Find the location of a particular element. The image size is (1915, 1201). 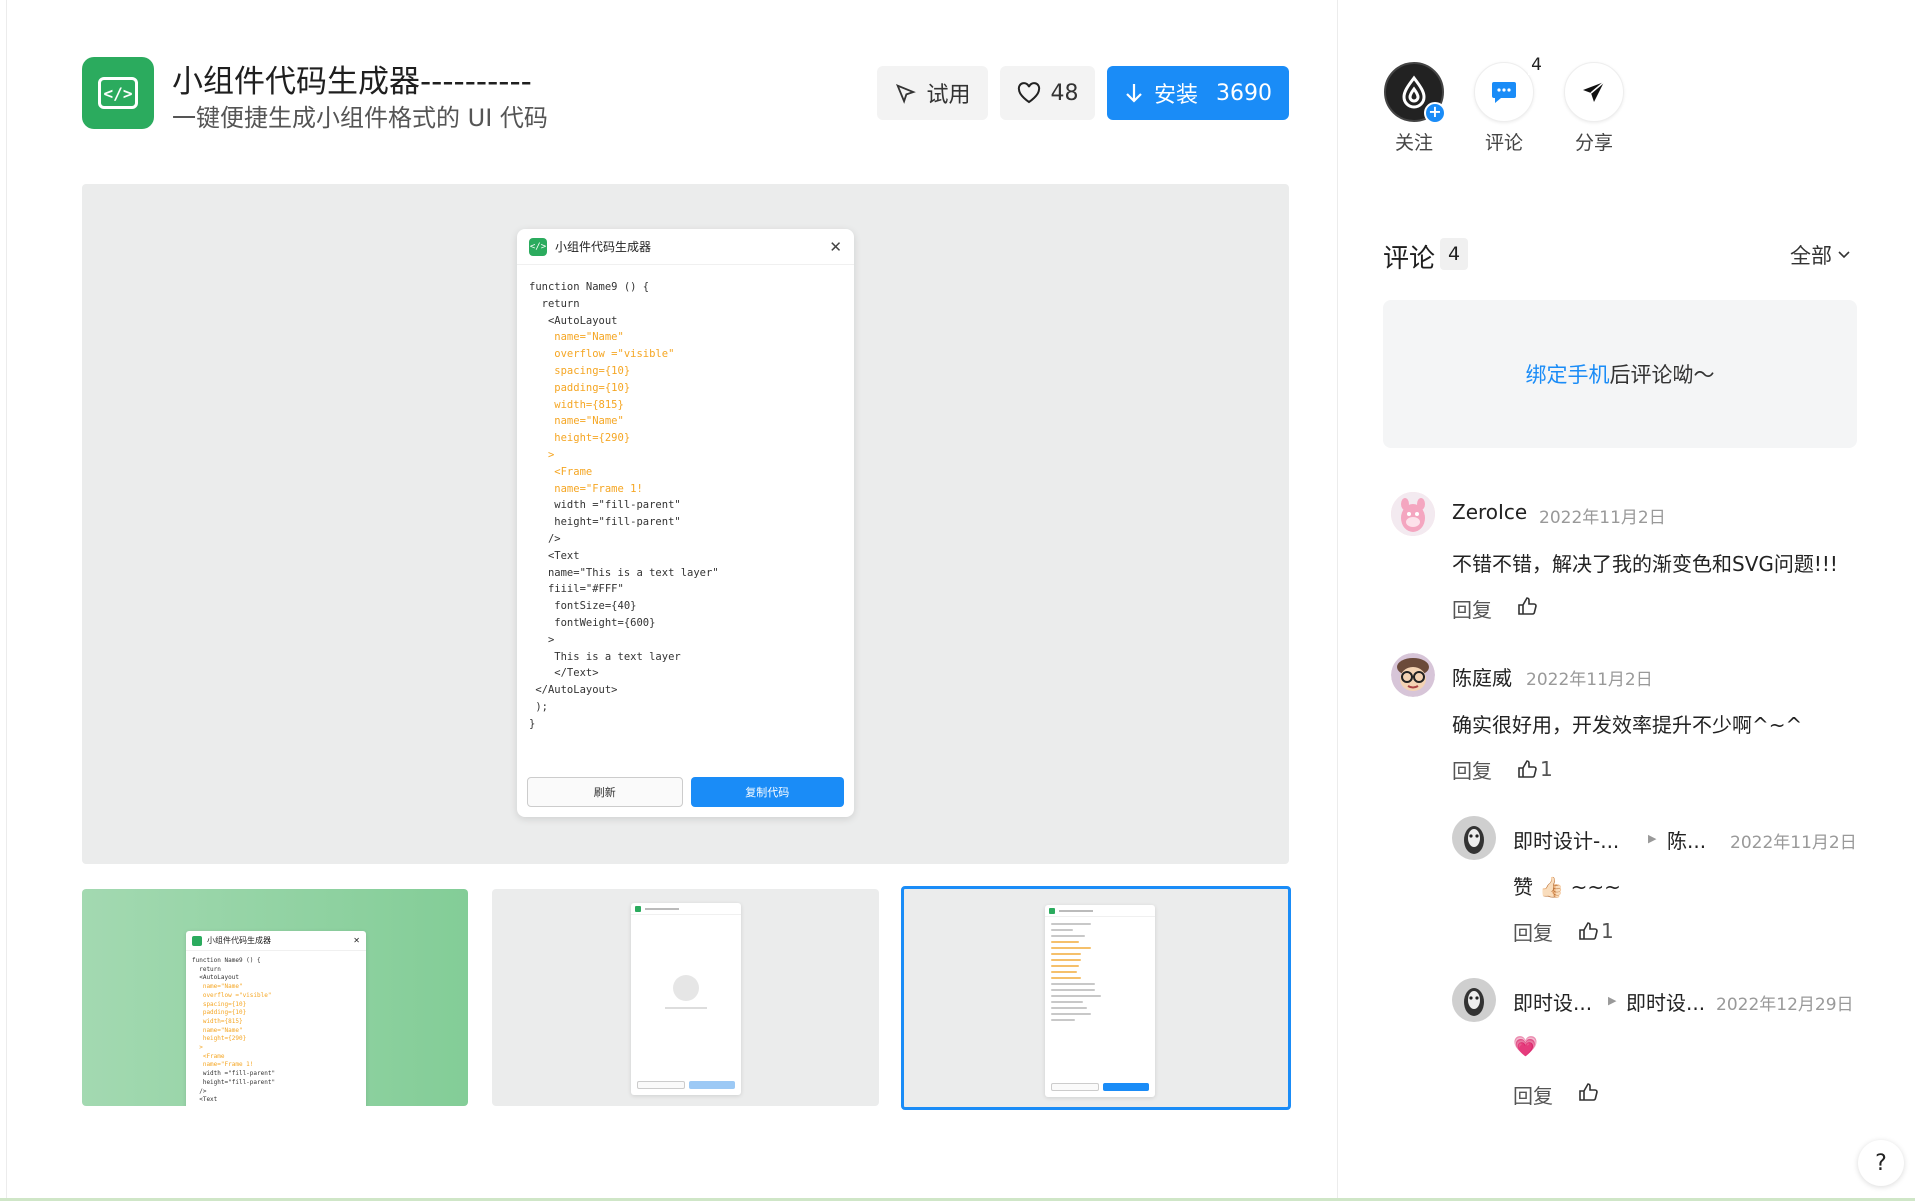

share-label: 分享 is located at coordinates (1593, 143).